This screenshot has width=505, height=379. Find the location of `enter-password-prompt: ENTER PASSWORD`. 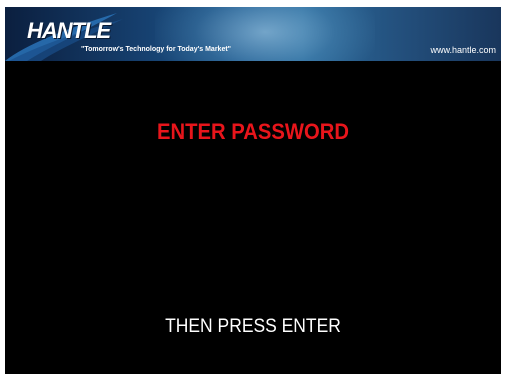

enter-password-prompt: ENTER PASSWORD is located at coordinates (253, 131).